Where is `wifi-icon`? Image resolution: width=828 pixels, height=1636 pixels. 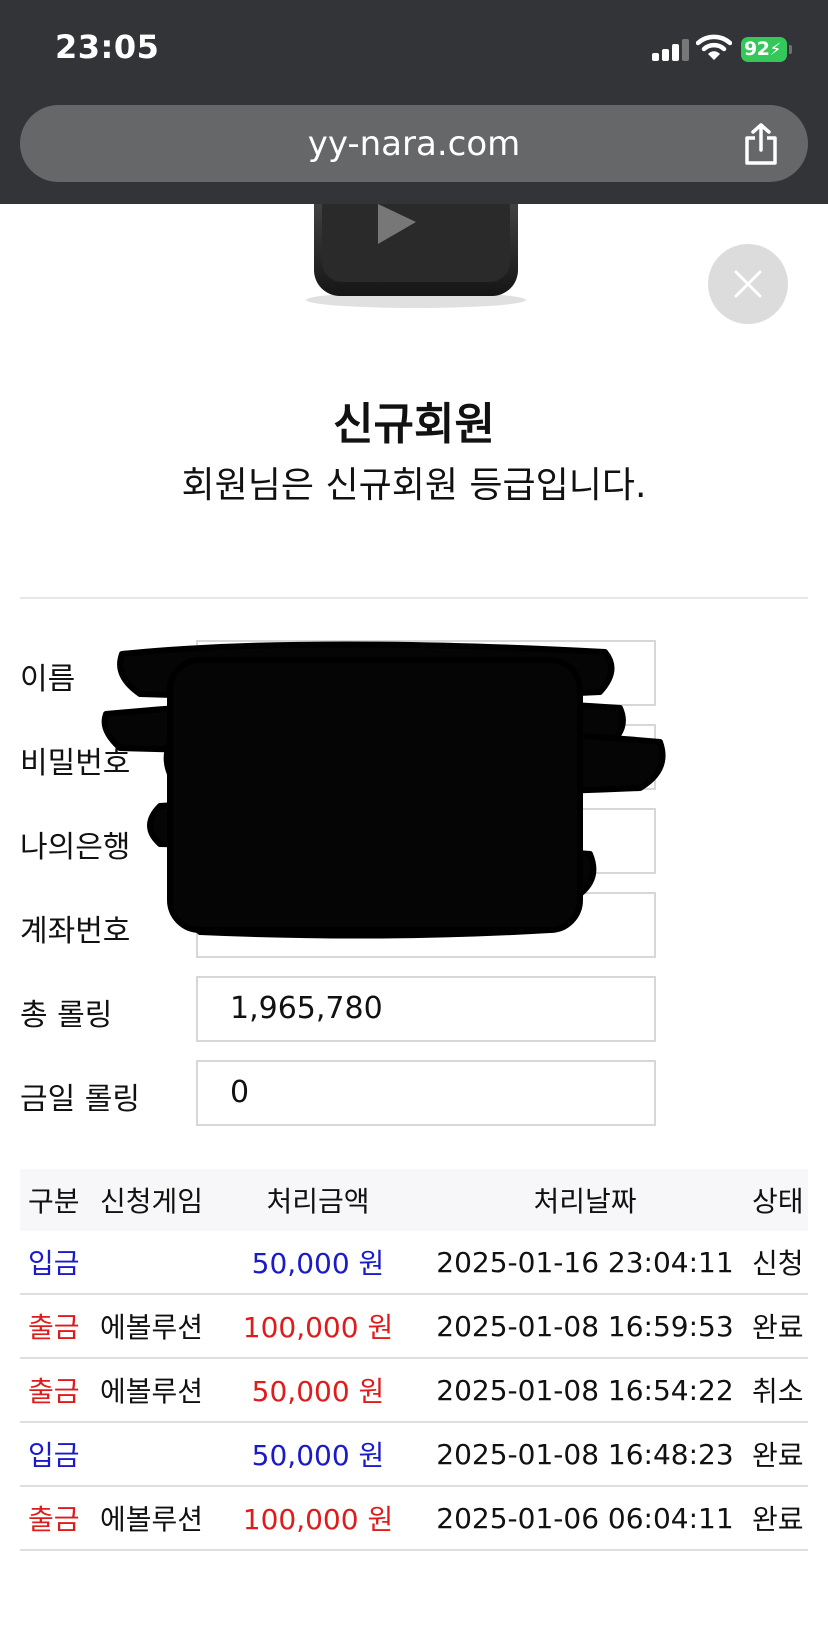
wifi-icon is located at coordinates (714, 47).